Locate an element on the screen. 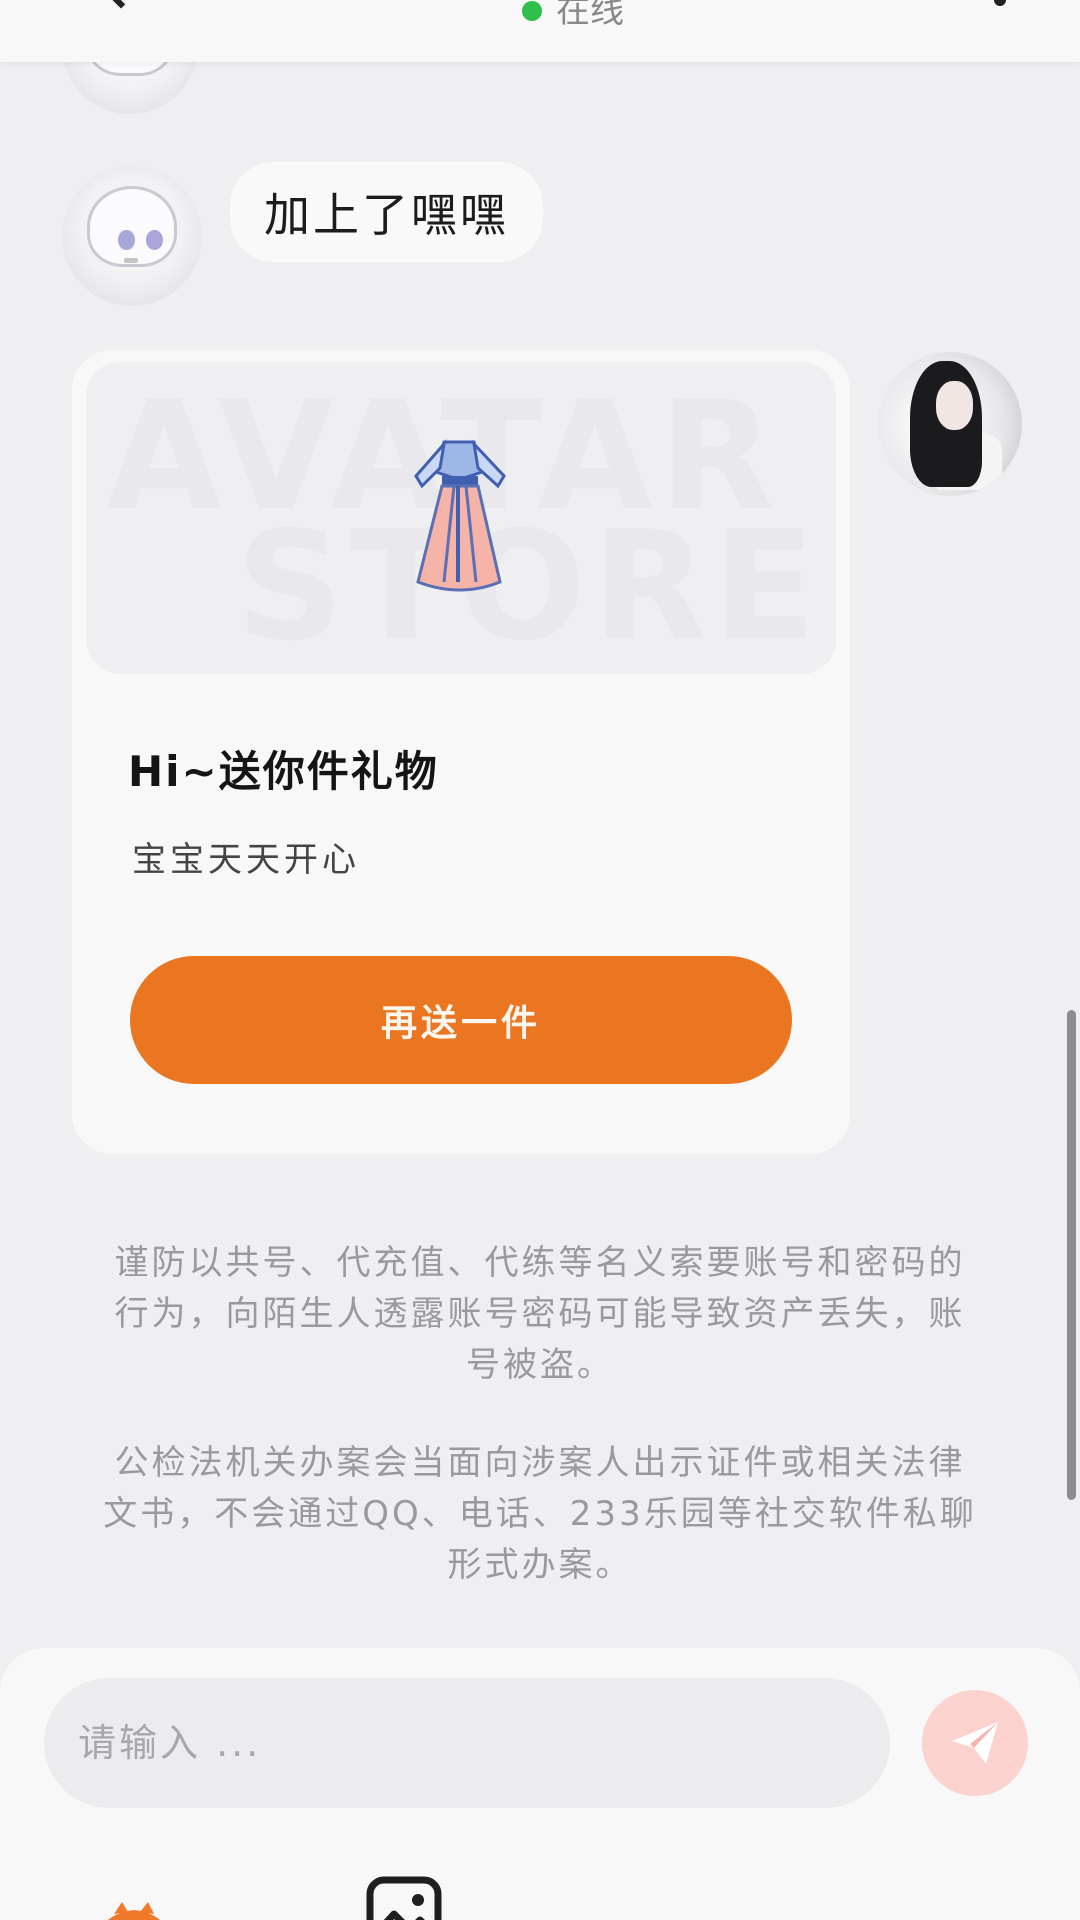  message-bubble: 加上了嘿嘿 is located at coordinates (386, 212).